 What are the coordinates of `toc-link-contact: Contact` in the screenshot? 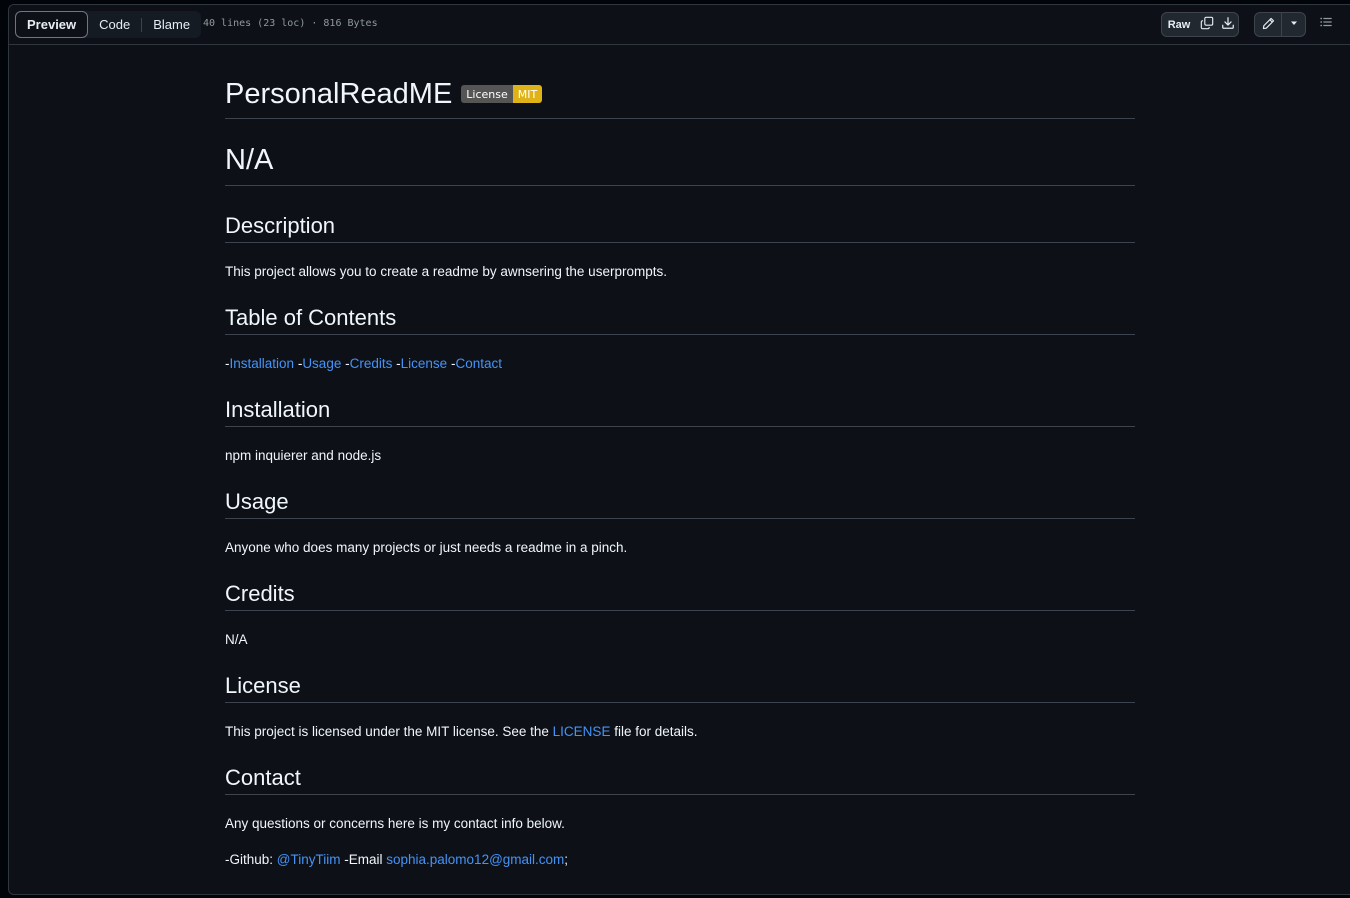 It's located at (478, 363).